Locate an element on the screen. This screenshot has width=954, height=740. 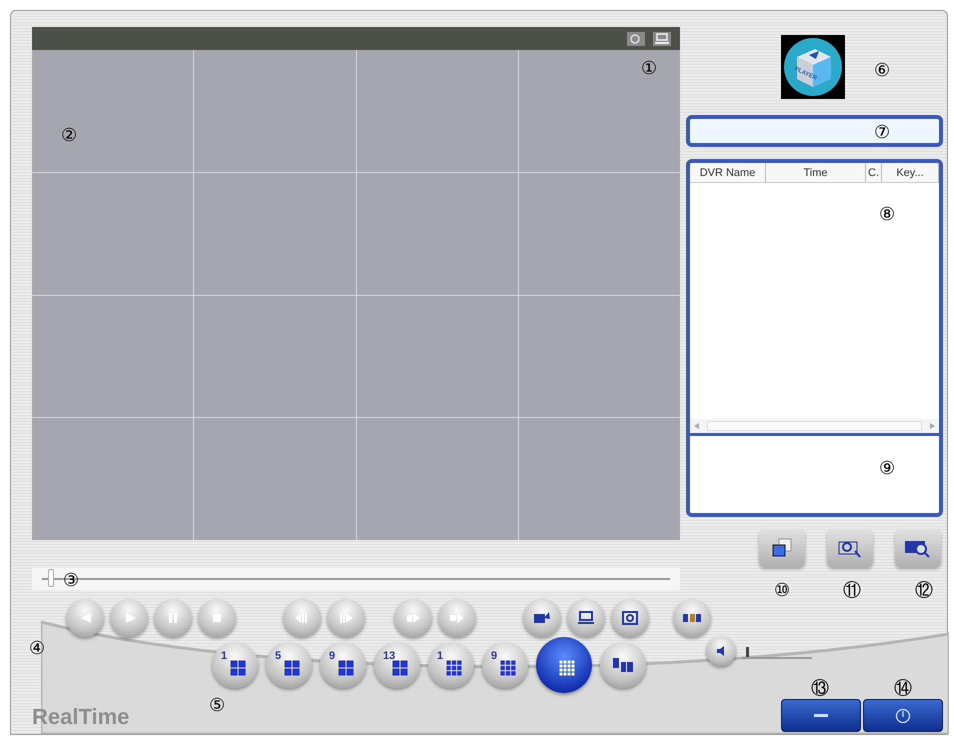
callout-number: ⑪ is located at coordinates (852, 590).